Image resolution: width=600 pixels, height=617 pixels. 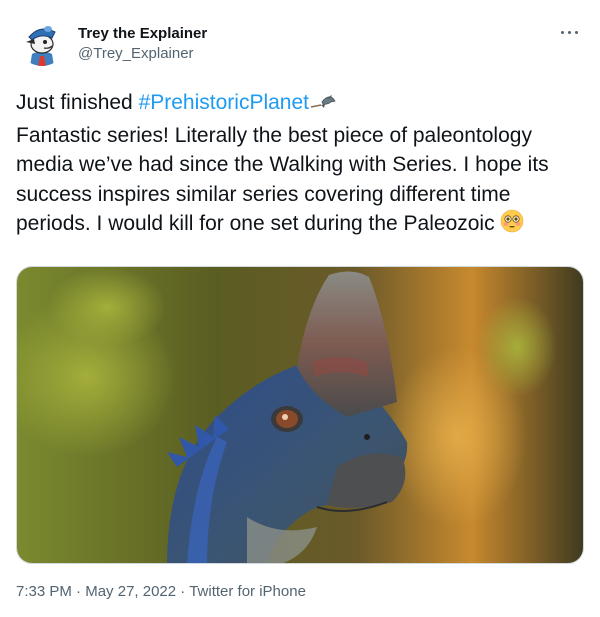 I want to click on avatar, so click(x=42, y=42).